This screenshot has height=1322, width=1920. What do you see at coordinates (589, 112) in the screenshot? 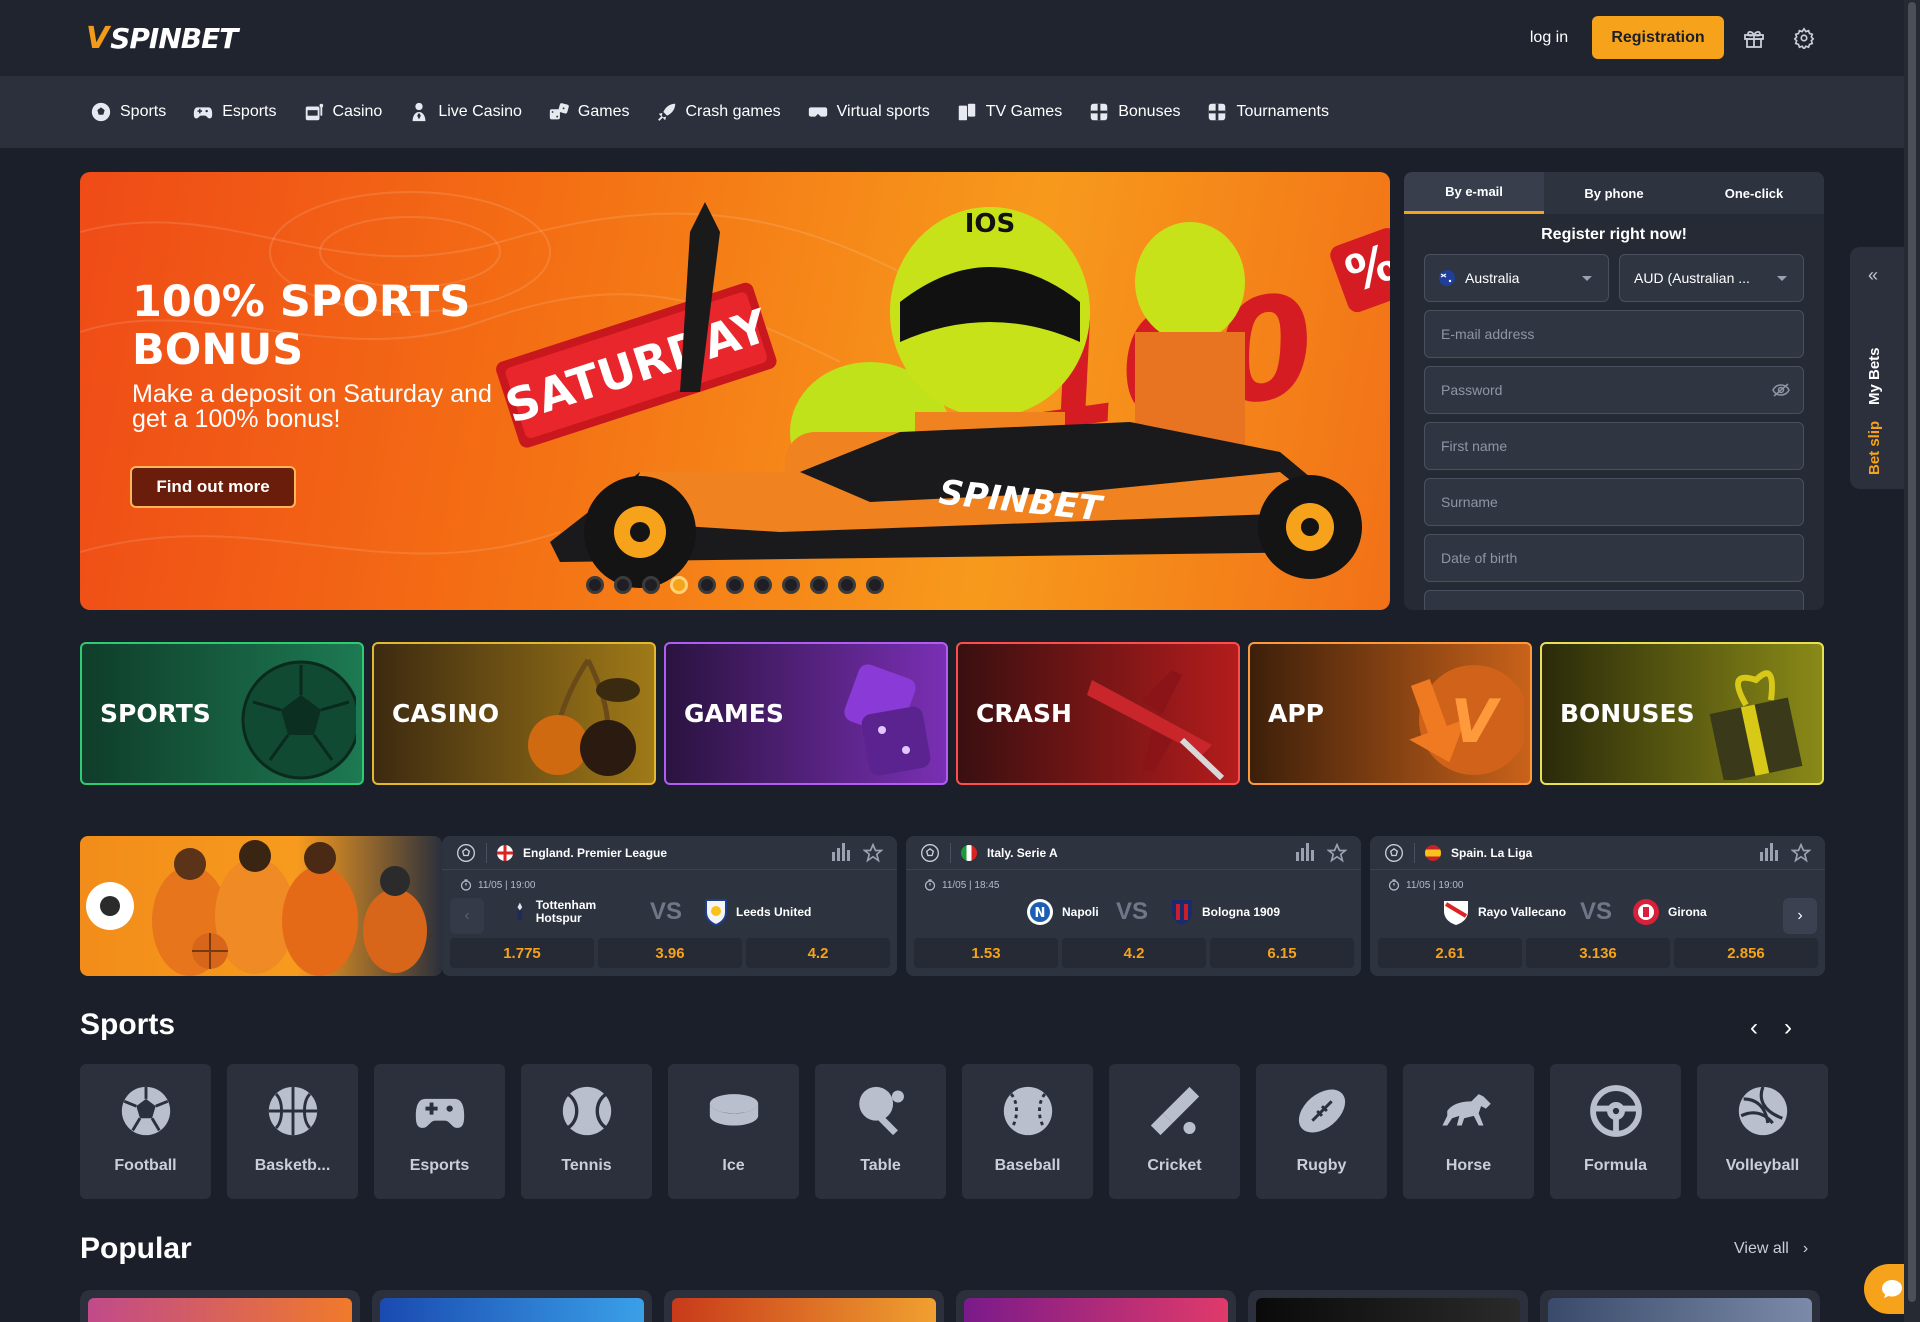
I see `nav-item-games: Games` at bounding box center [589, 112].